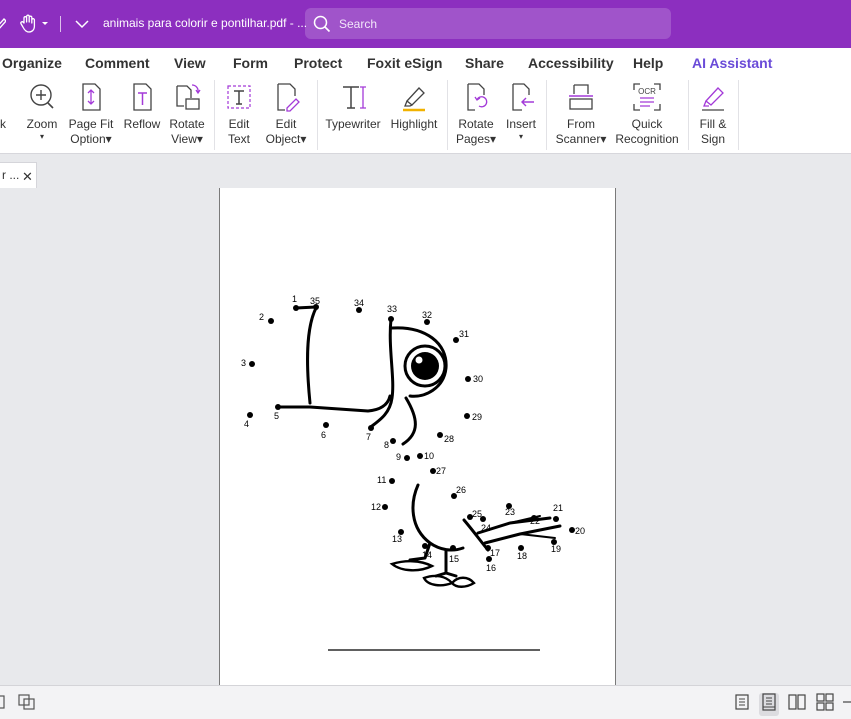 The image size is (851, 719). Describe the element at coordinates (239, 97) in the screenshot. I see `edit-text-icon` at that location.